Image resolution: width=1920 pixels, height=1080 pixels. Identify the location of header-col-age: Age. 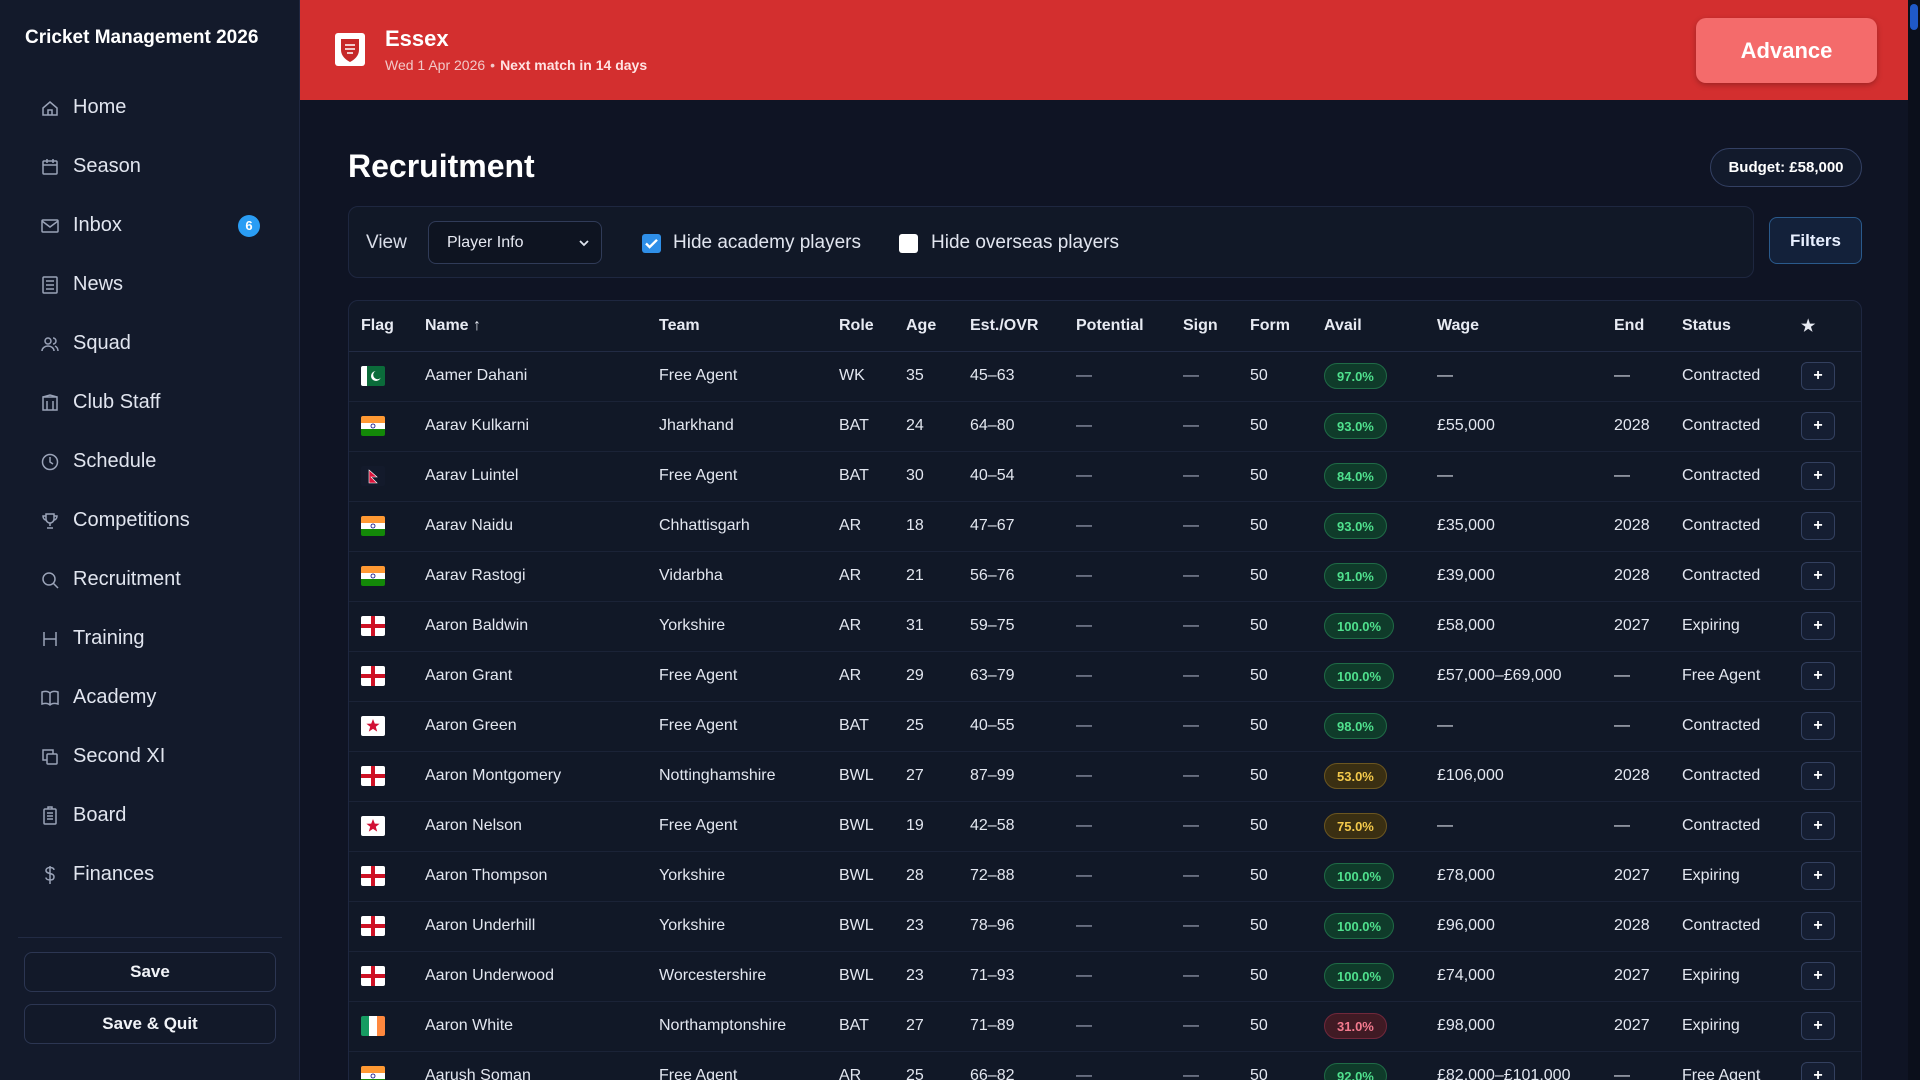
(926, 326).